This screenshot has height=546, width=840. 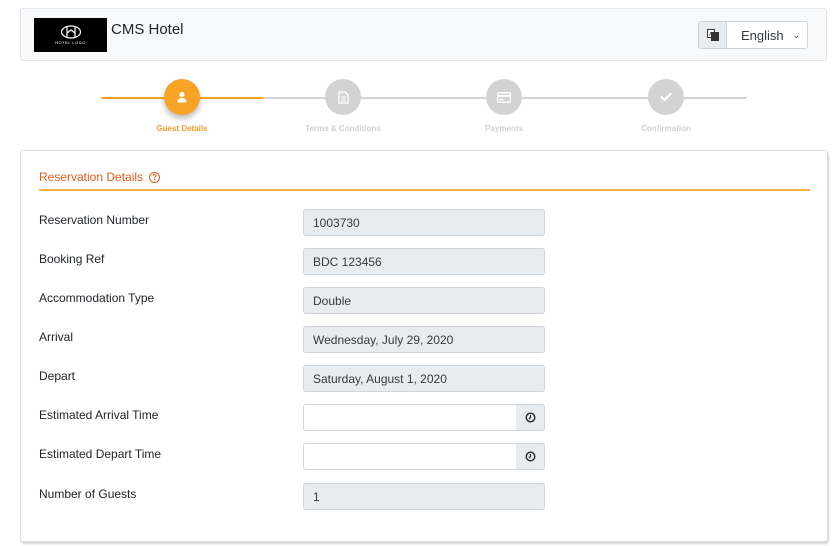 What do you see at coordinates (100, 454) in the screenshot?
I see `field-label: Estimated Depart Time` at bounding box center [100, 454].